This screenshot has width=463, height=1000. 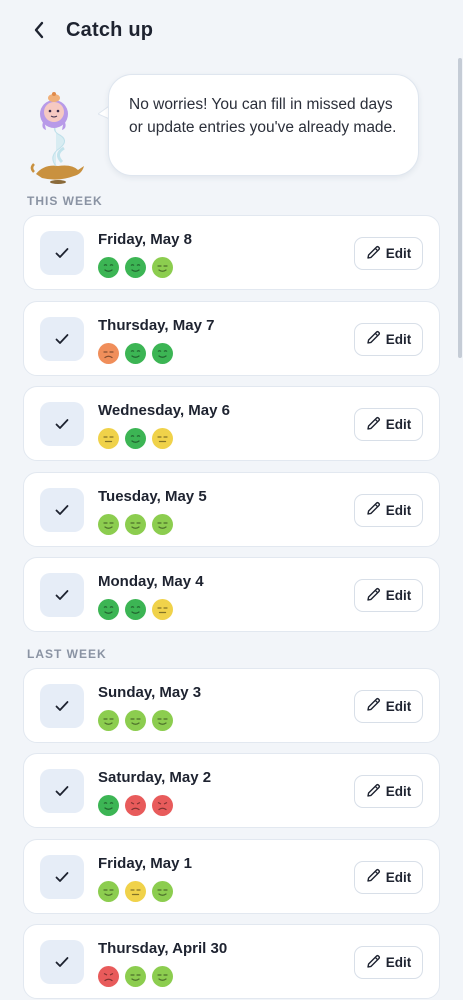 I want to click on day-entry-card: Thursday, April 30 Edit, so click(x=231, y=961).